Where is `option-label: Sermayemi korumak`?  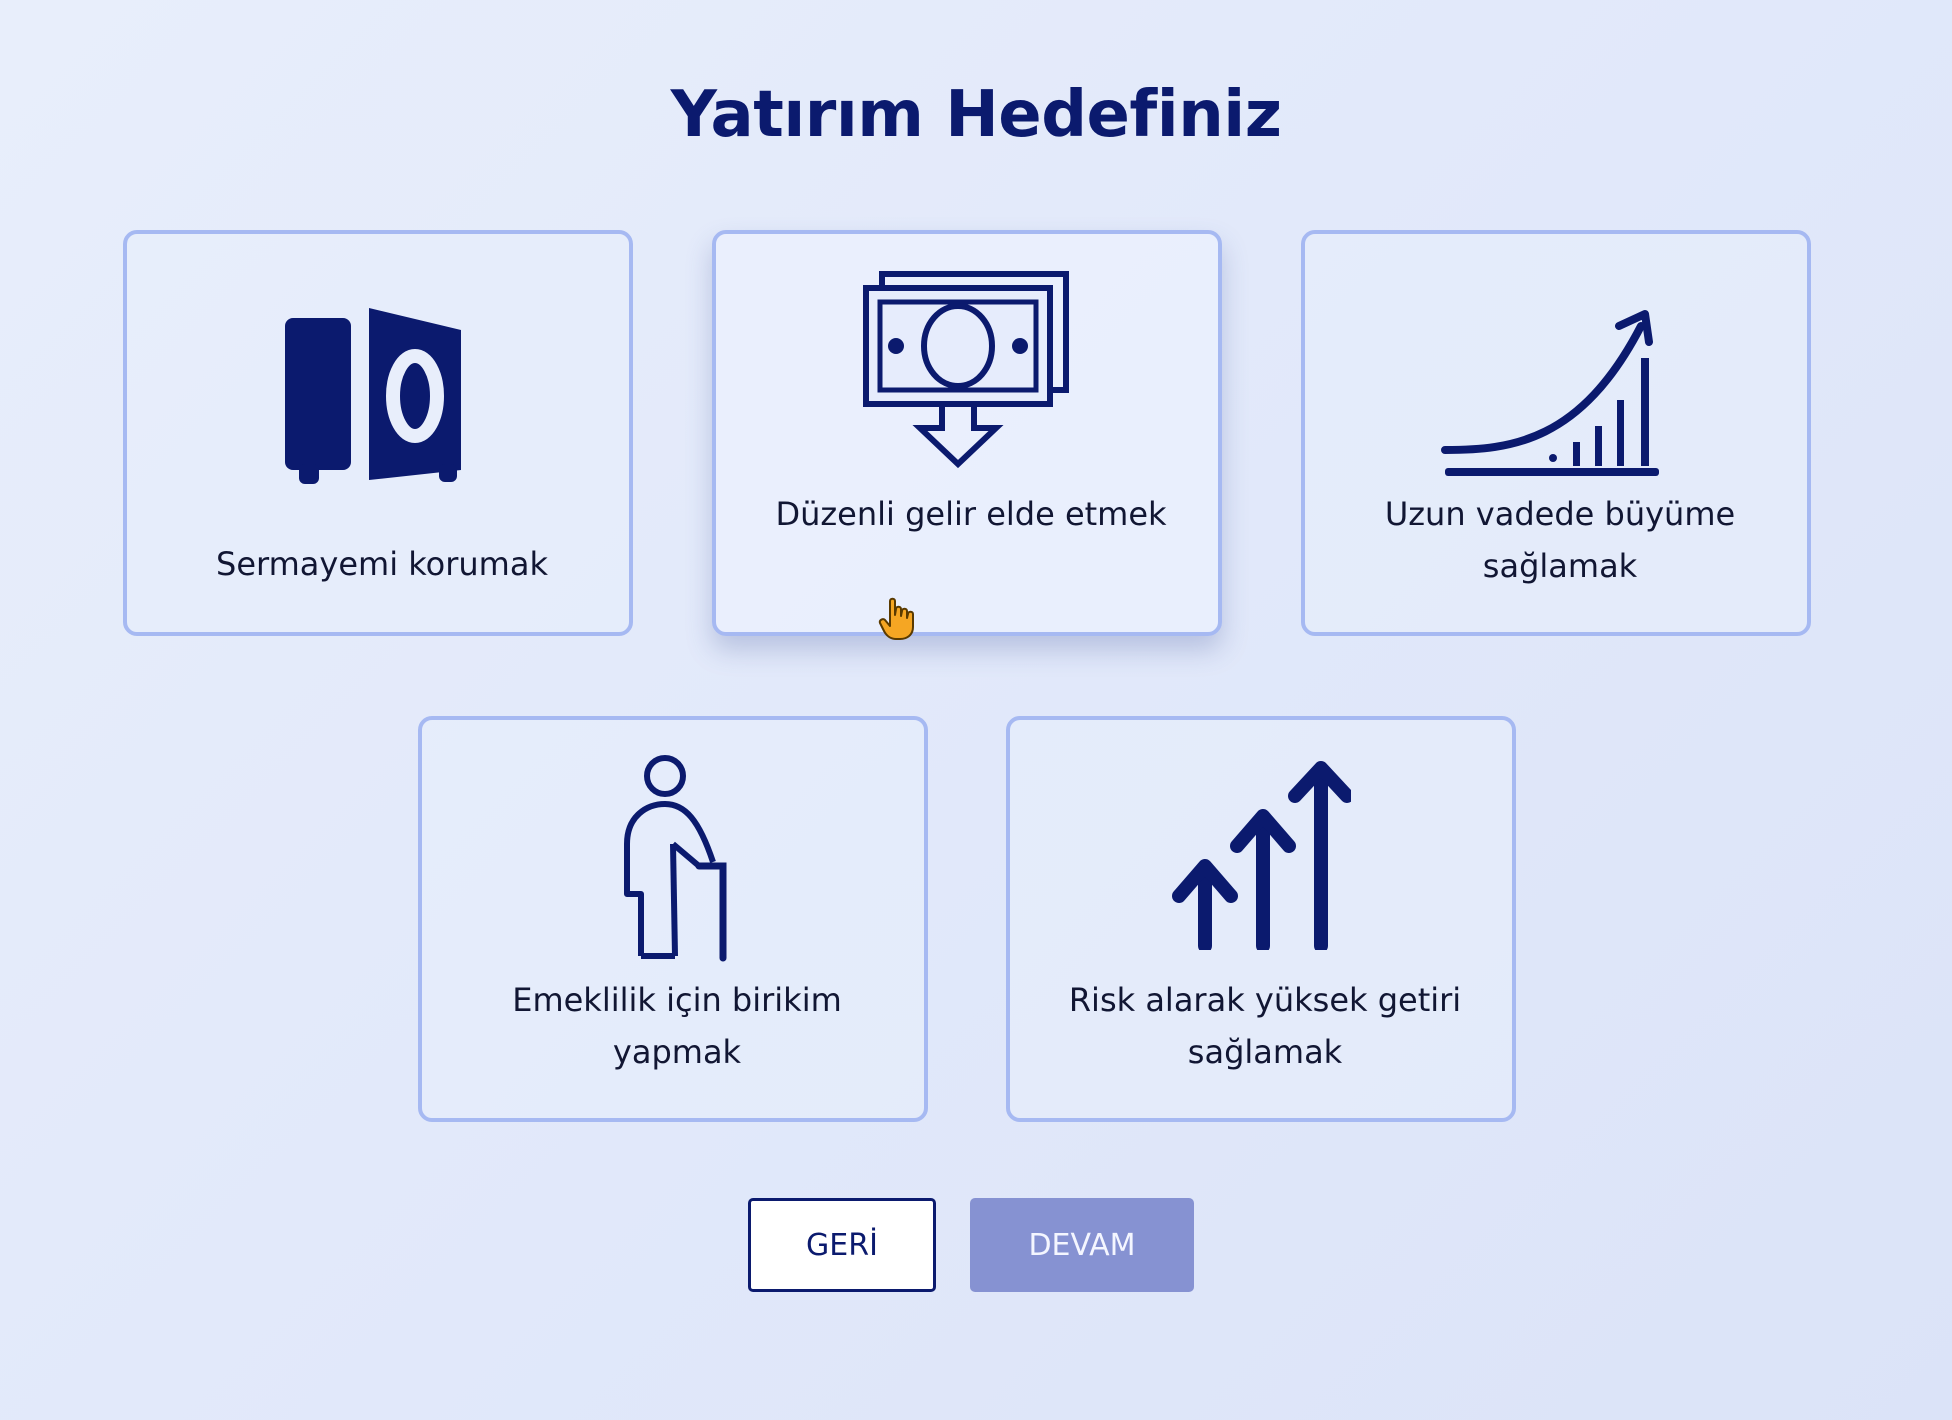
option-label: Sermayemi korumak is located at coordinates (382, 564).